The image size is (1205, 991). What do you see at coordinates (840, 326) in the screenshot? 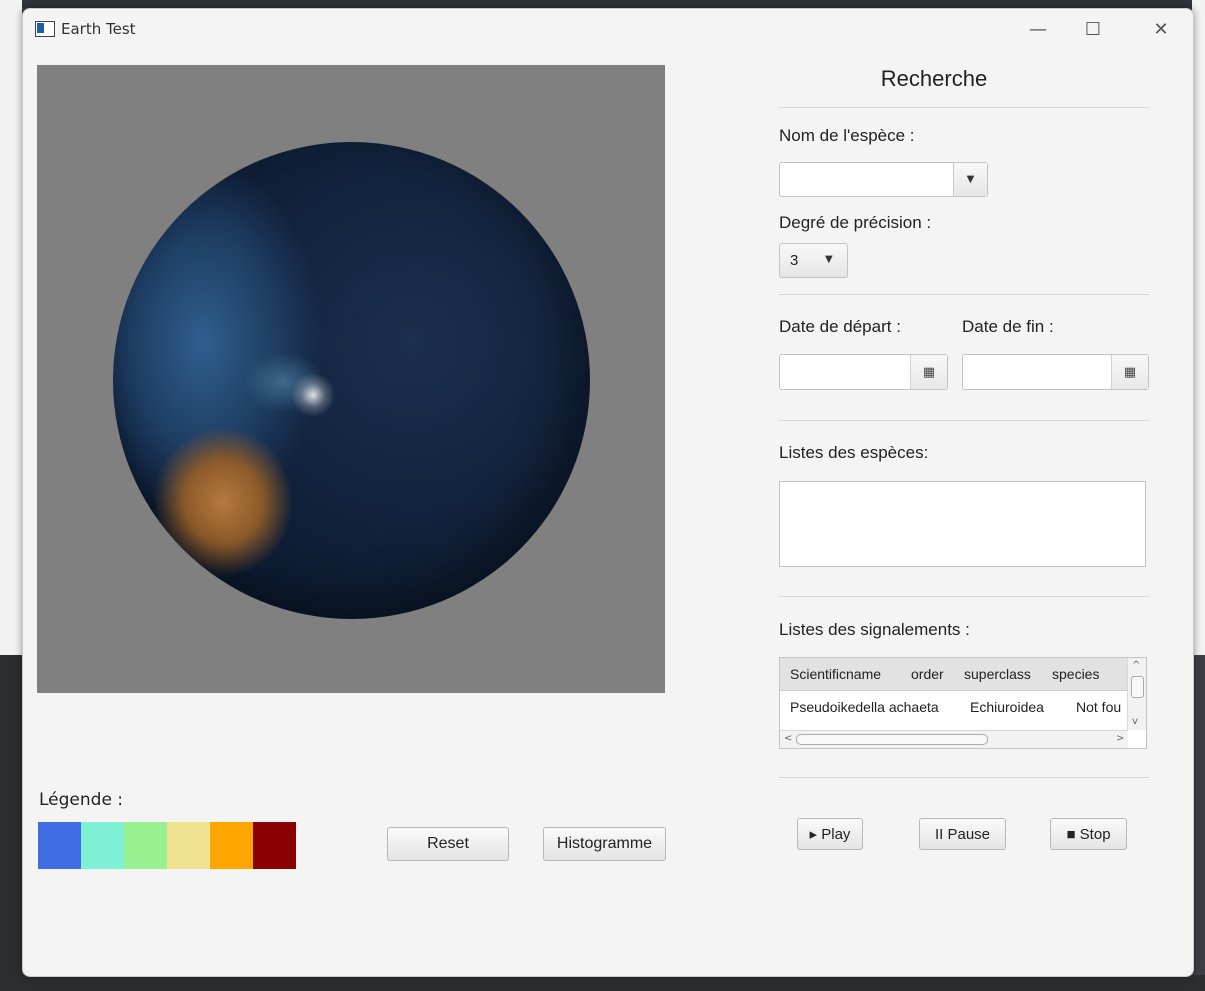
I see `start-date-label: Date de départ :` at bounding box center [840, 326].